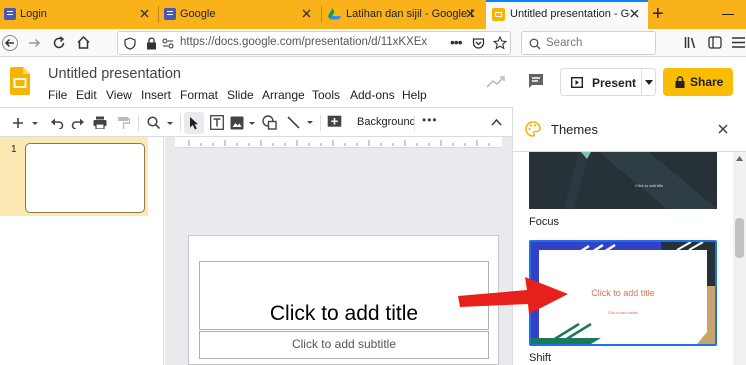 This screenshot has width=746, height=365. Describe the element at coordinates (20, 81) in the screenshot. I see `slides-logo-icon` at that location.